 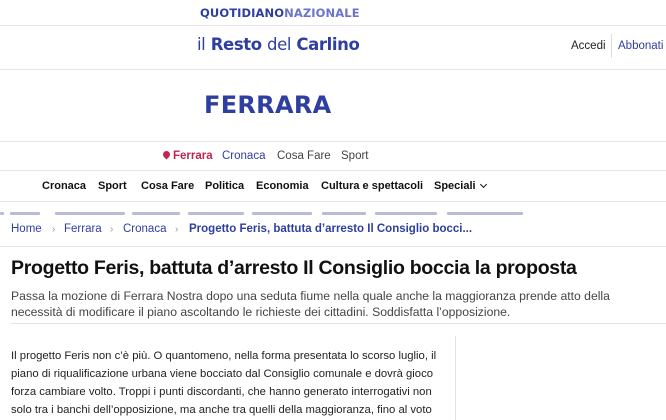 What do you see at coordinates (201, 44) in the screenshot?
I see `brand-il: il` at bounding box center [201, 44].